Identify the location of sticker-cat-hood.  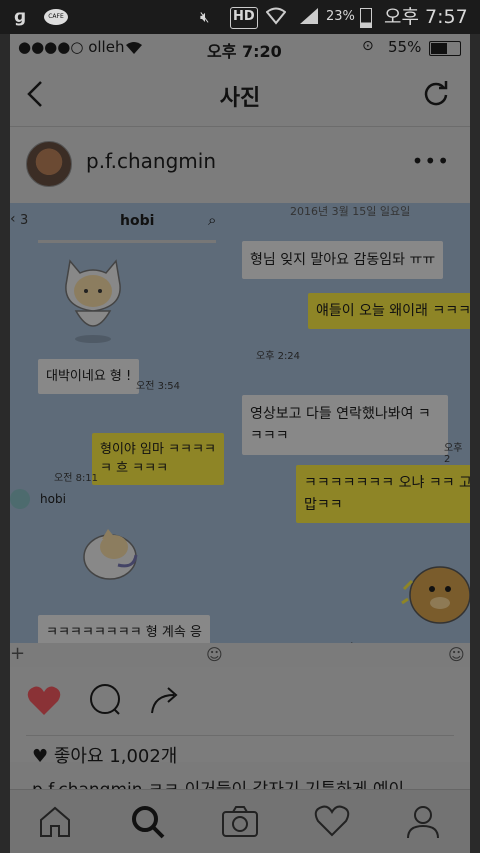
(93, 300).